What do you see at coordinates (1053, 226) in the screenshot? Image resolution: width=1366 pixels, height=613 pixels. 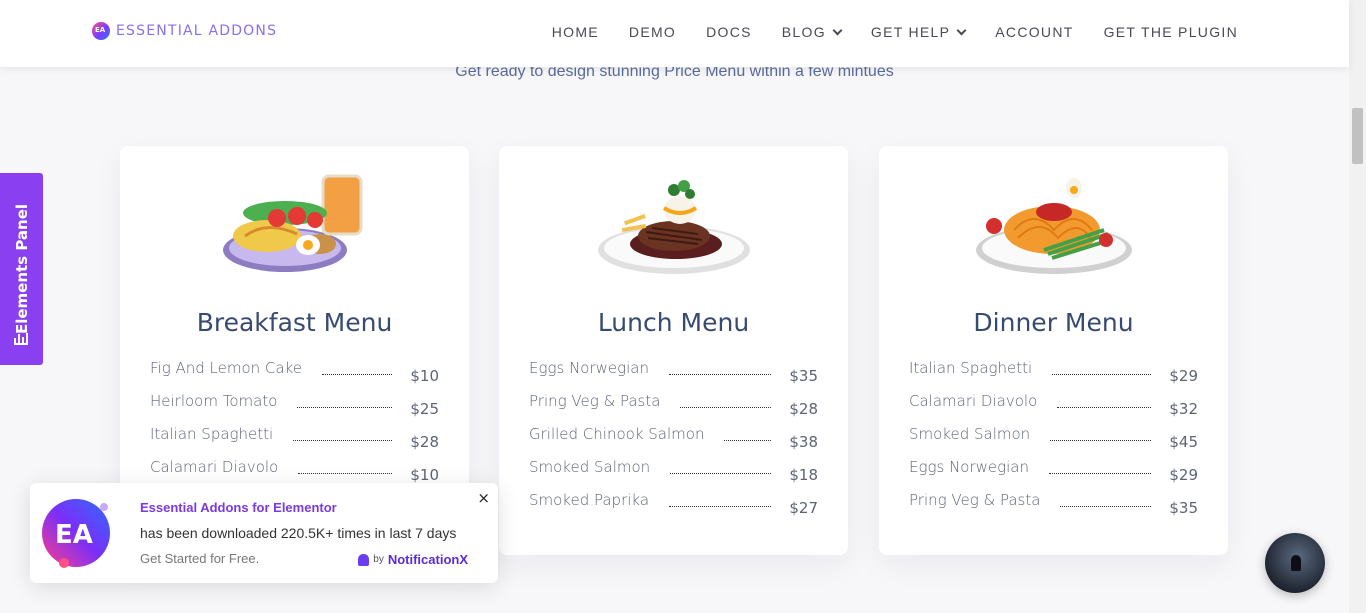 I see `spaghetti-plate-image` at bounding box center [1053, 226].